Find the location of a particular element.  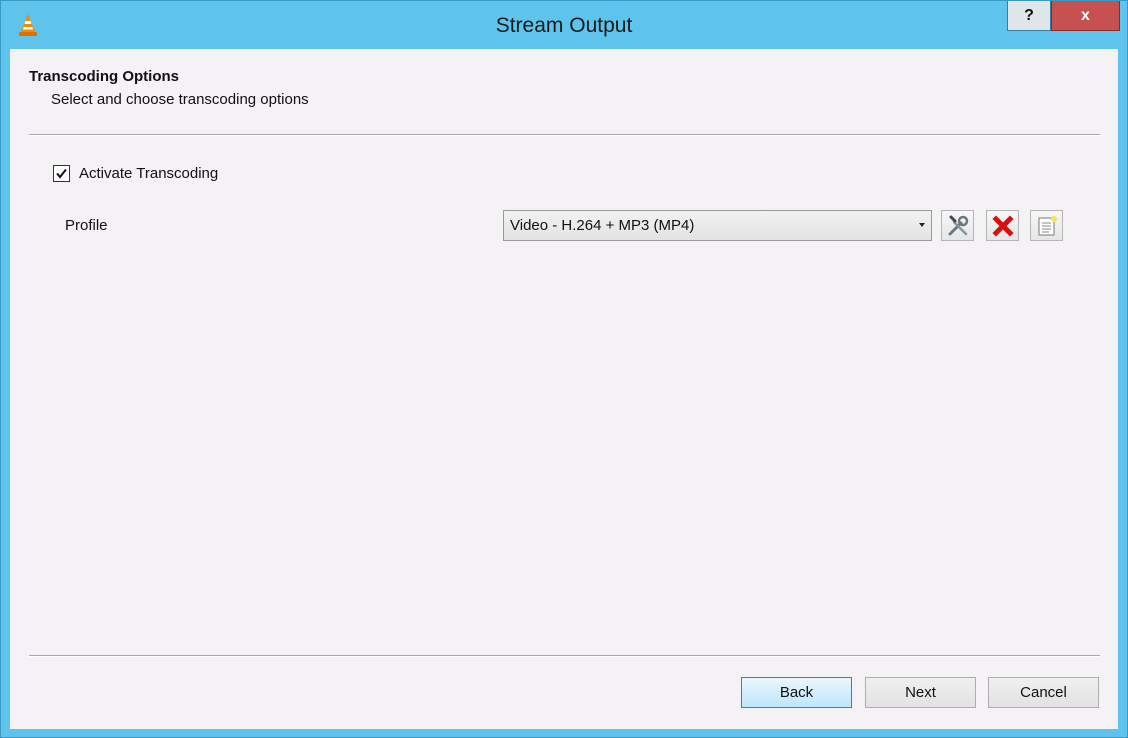

red-x-icon is located at coordinates (1002, 225).